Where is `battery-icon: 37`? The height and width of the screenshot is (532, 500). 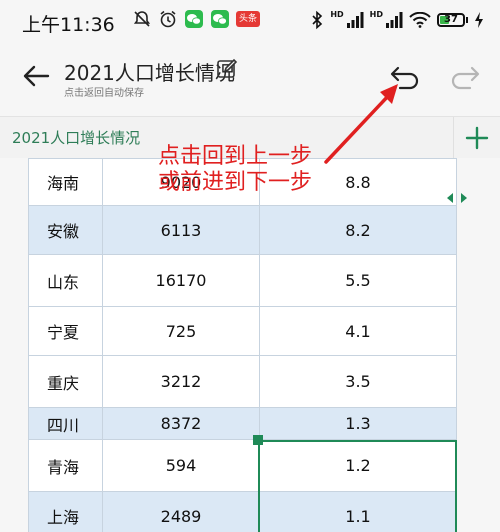 battery-icon: 37 is located at coordinates (452, 20).